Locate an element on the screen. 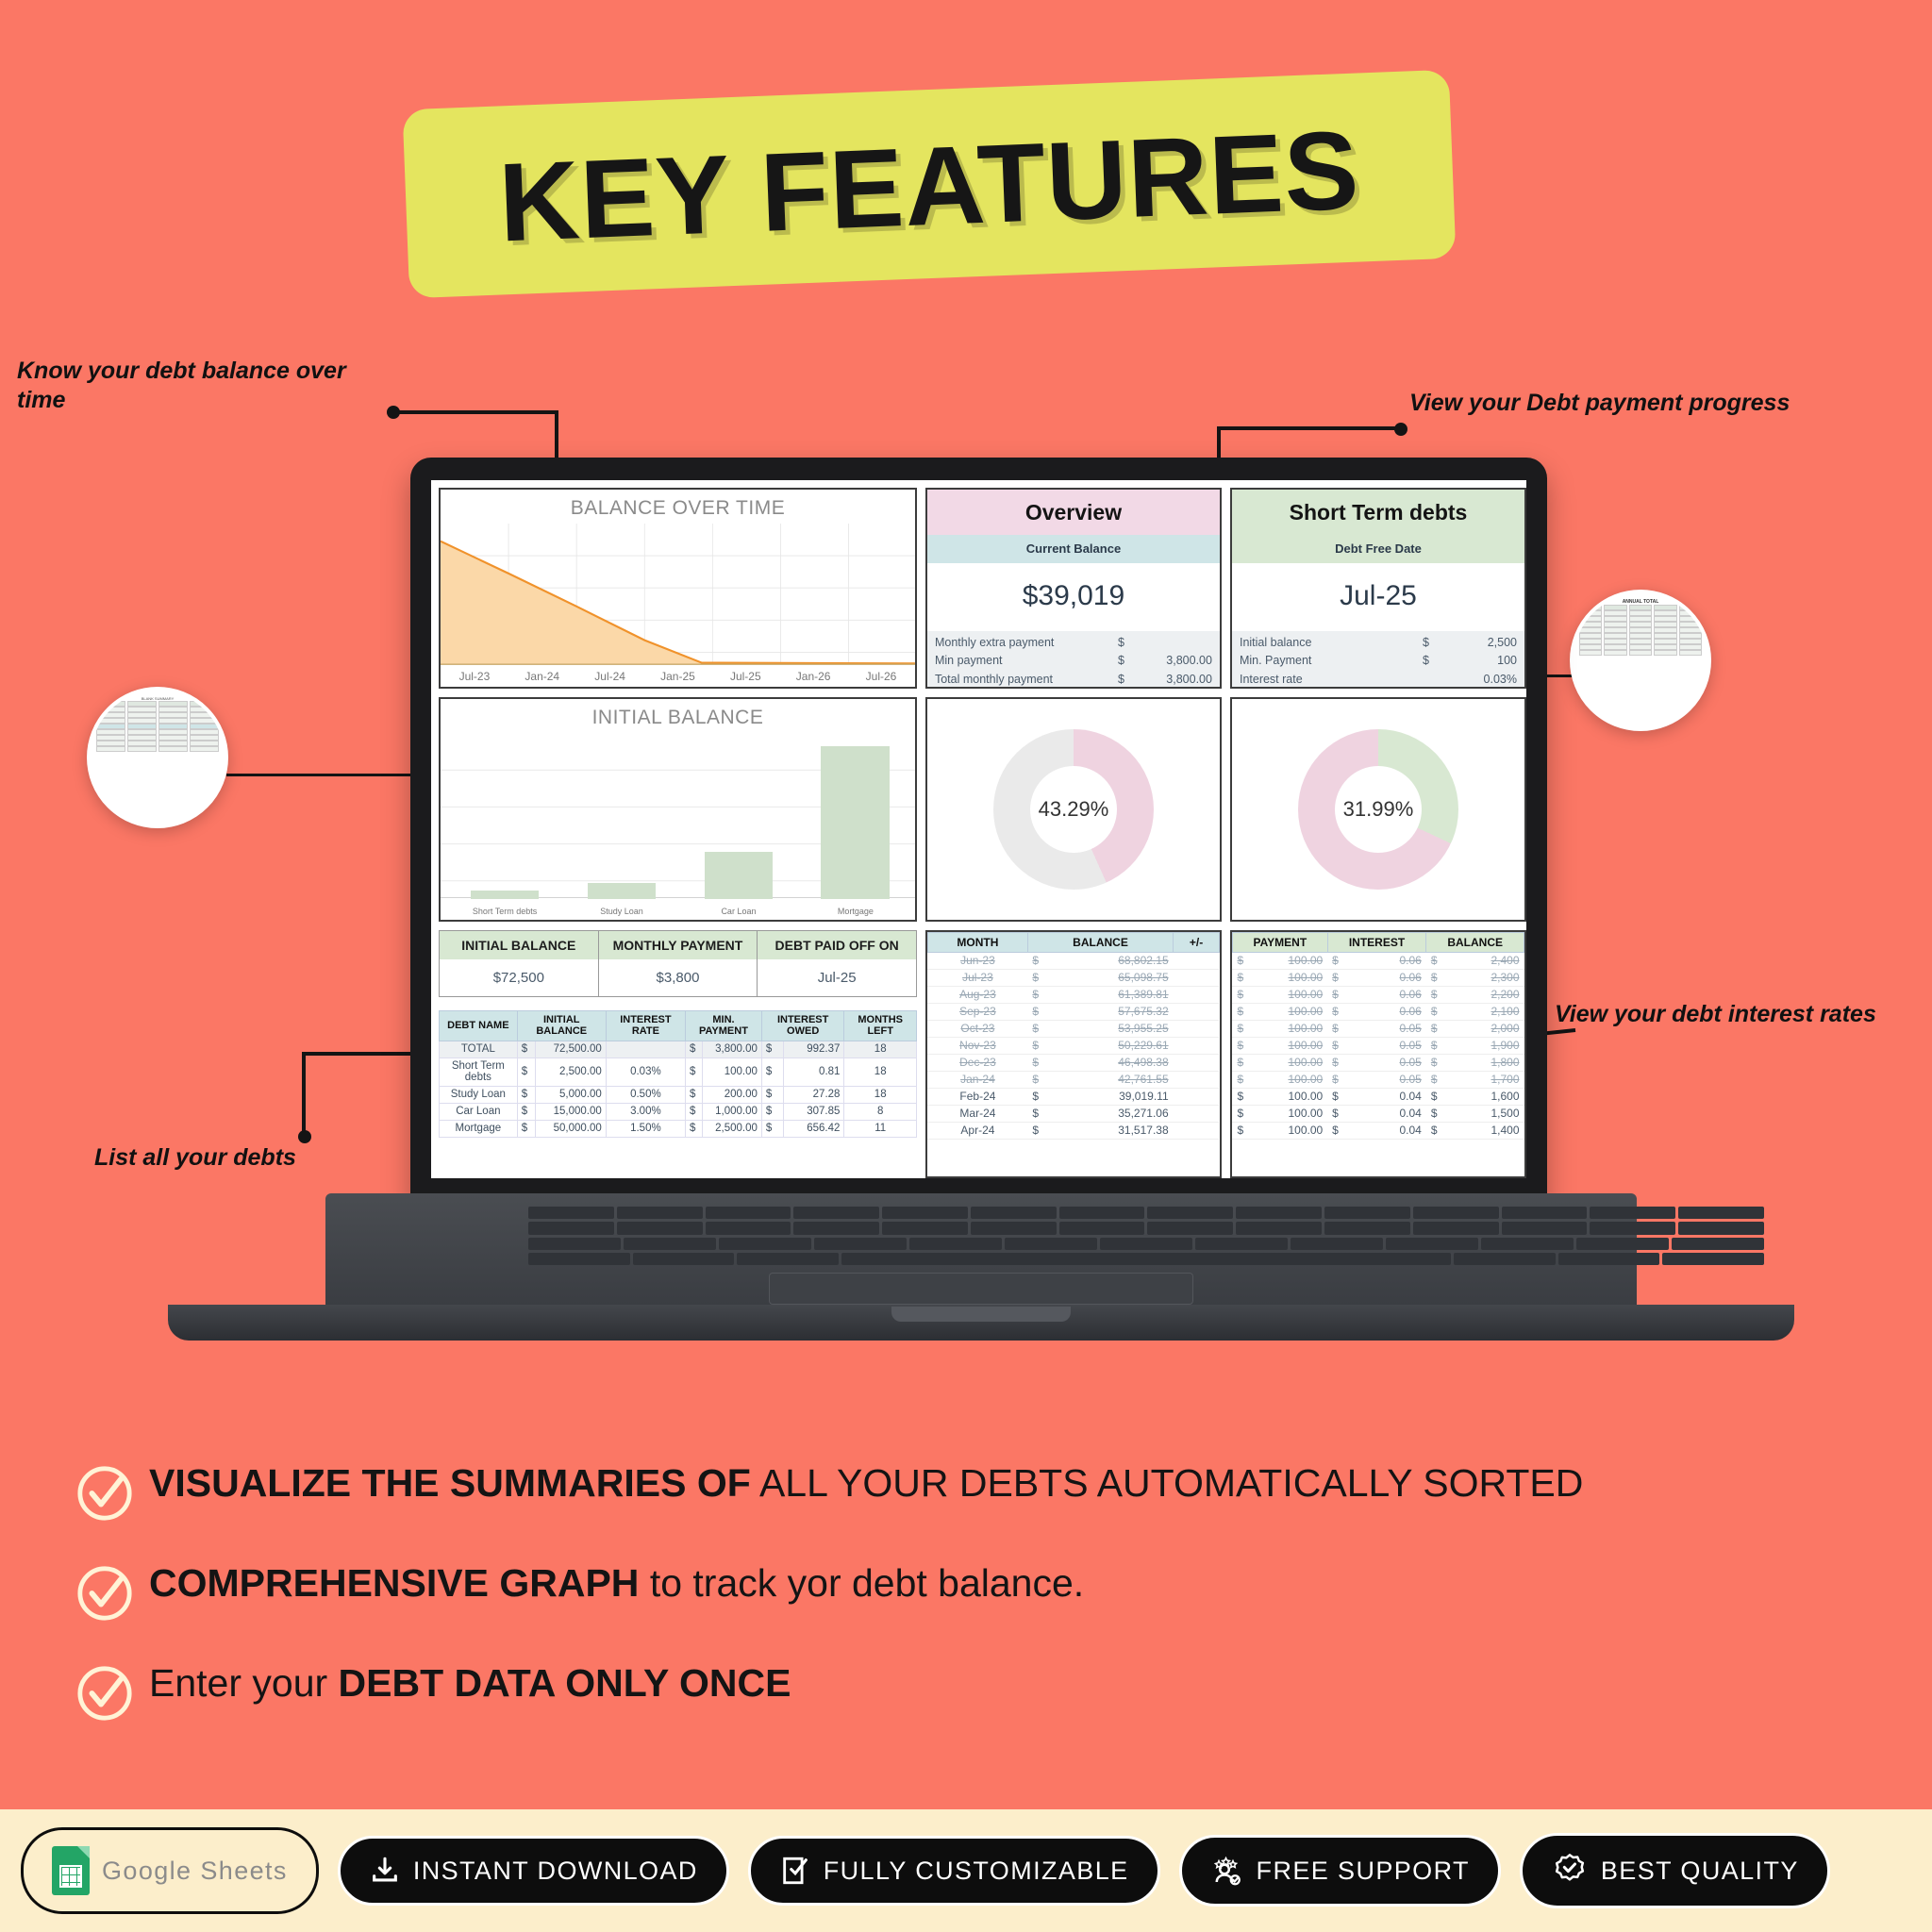  badge-free-support: FREE SUPPORT is located at coordinates (1339, 1871).